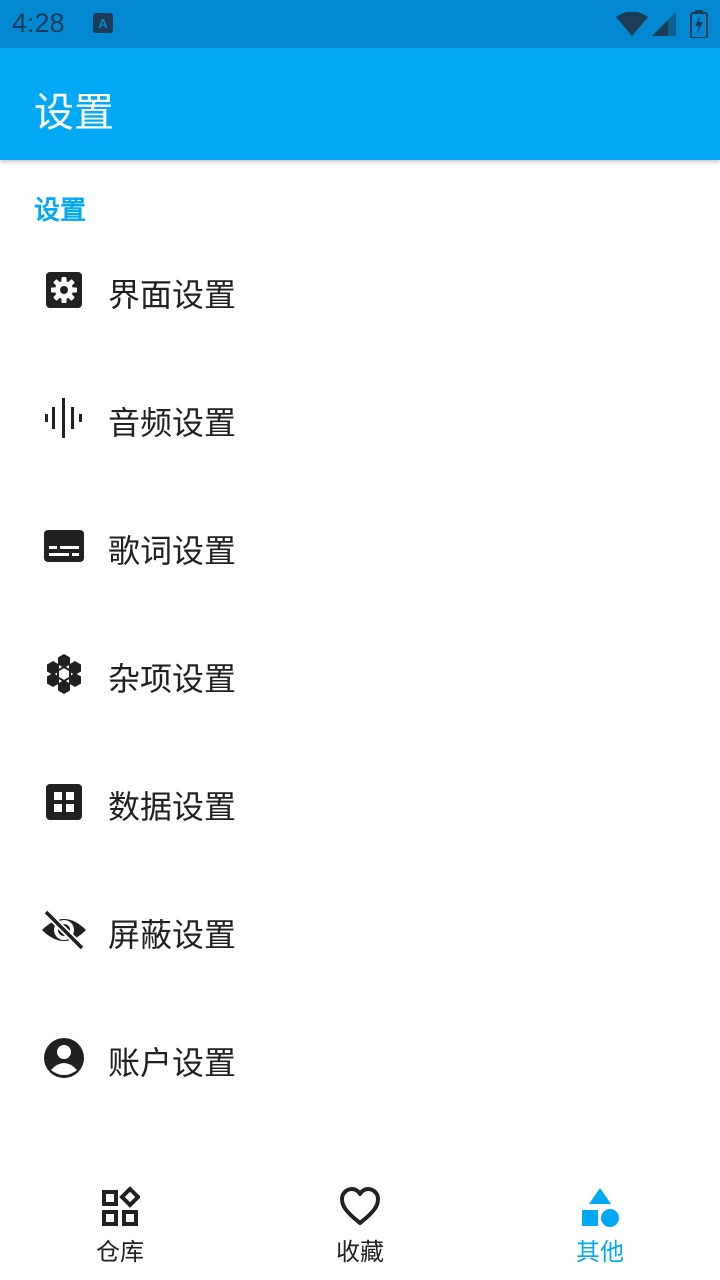 This screenshot has width=720, height=1280. I want to click on heart-icon, so click(360, 1207).